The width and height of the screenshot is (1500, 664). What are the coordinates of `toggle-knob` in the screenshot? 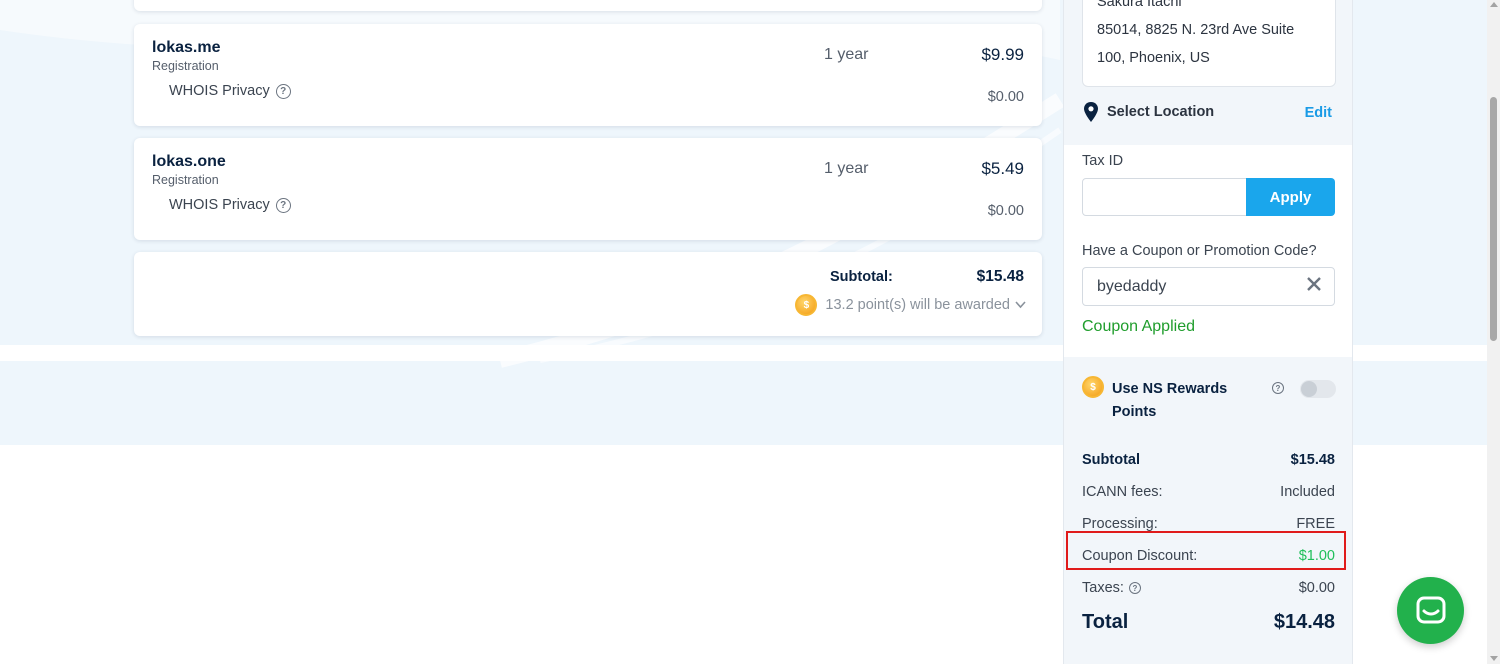 It's located at (1309, 389).